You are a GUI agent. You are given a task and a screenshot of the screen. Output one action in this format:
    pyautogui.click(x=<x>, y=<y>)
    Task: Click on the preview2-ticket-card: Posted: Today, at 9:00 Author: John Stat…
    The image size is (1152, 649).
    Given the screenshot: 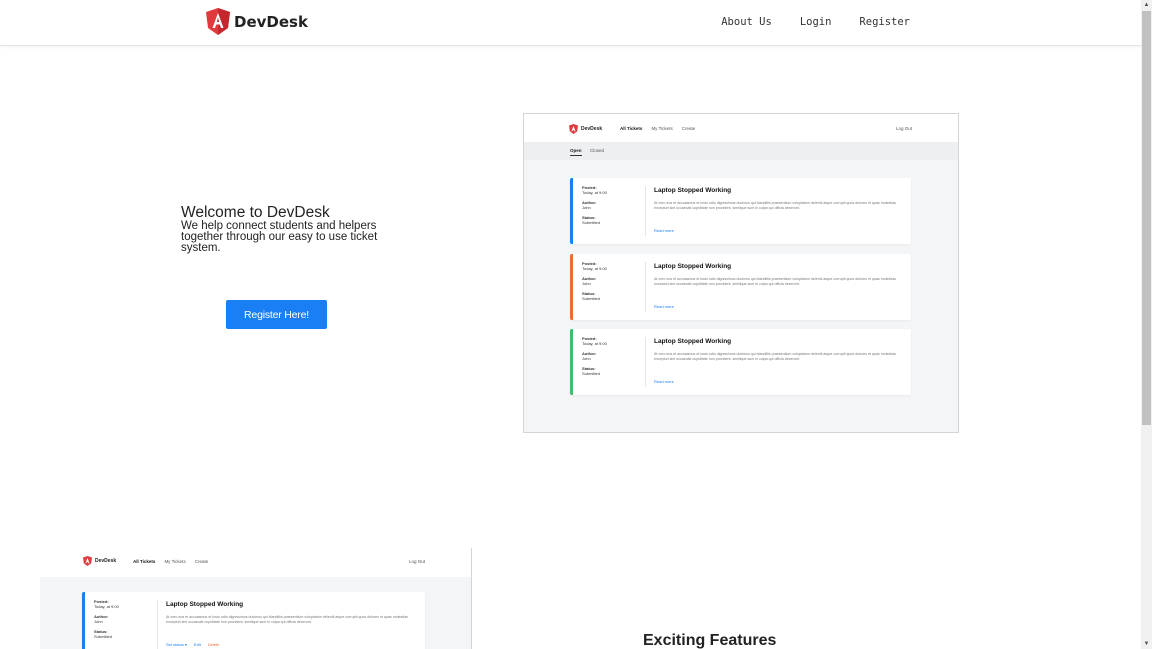 What is the action you would take?
    pyautogui.click(x=253, y=620)
    